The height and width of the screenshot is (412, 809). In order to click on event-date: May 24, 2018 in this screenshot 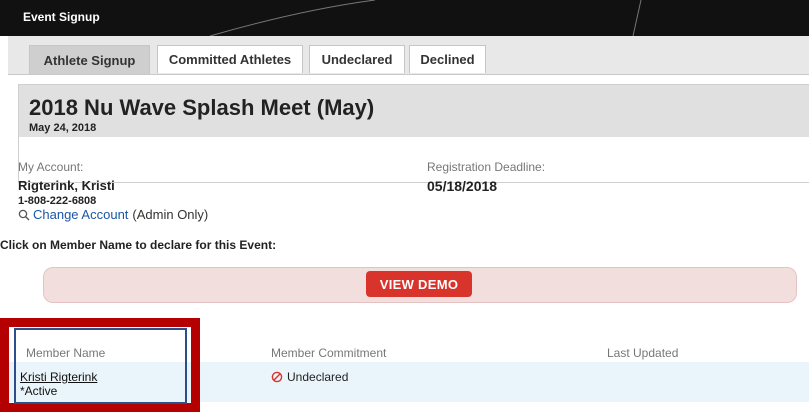, I will do `click(63, 128)`.